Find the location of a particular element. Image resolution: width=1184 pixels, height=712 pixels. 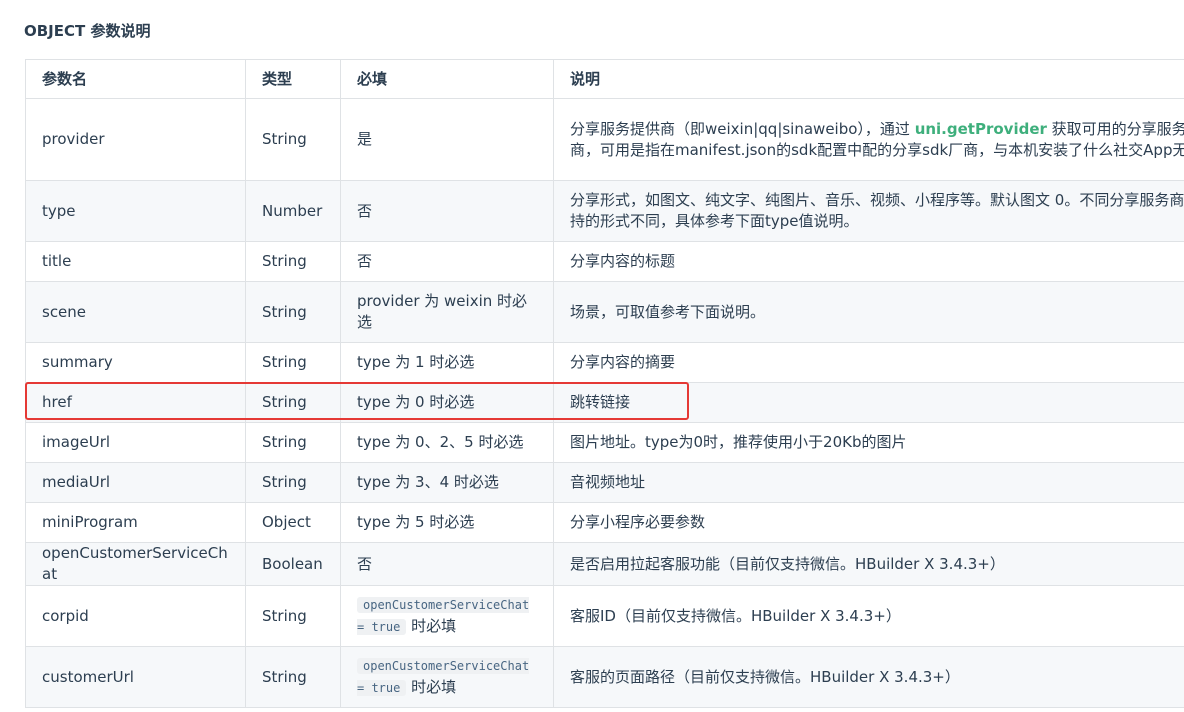

param-desc: 分享内容的摘要 is located at coordinates (868, 362).